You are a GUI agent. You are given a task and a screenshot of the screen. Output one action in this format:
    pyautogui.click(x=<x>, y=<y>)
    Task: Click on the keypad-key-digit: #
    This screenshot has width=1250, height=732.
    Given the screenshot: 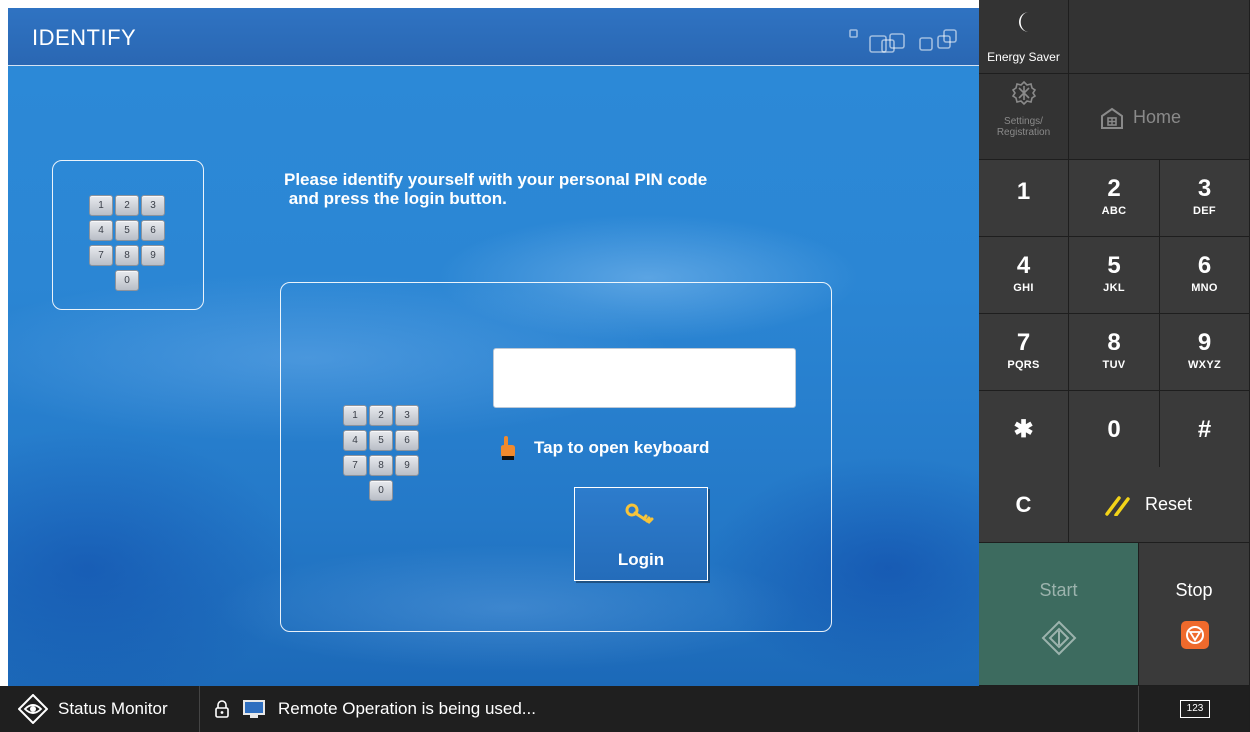 What is the action you would take?
    pyautogui.click(x=1204, y=429)
    